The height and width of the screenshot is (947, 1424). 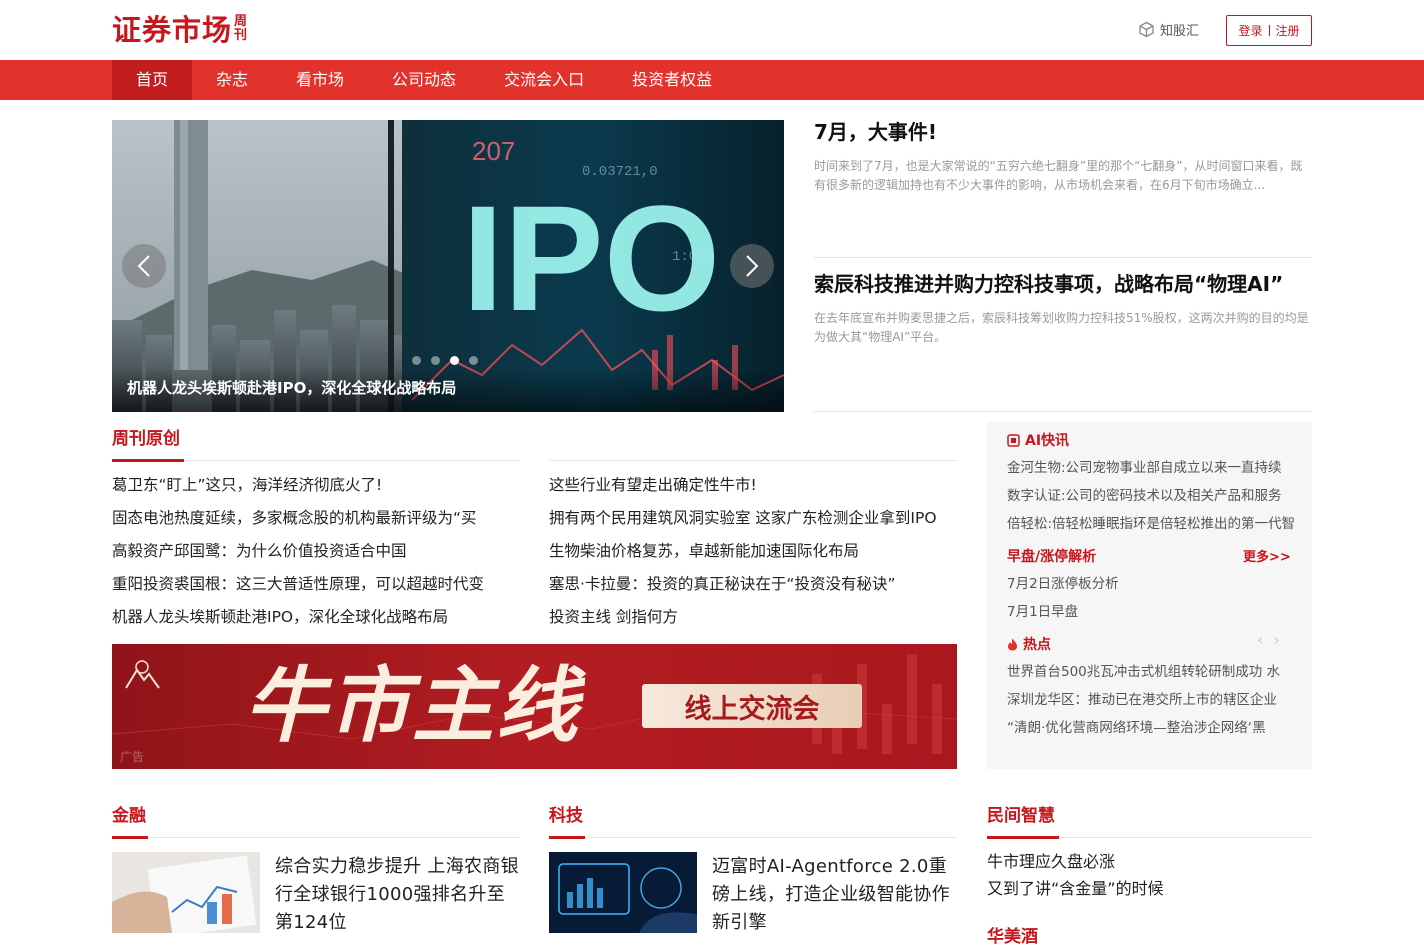 I want to click on list-item: 拥有两个民用建筑风洞实验室 这家广东检测企业拿到IPO, so click(x=753, y=518).